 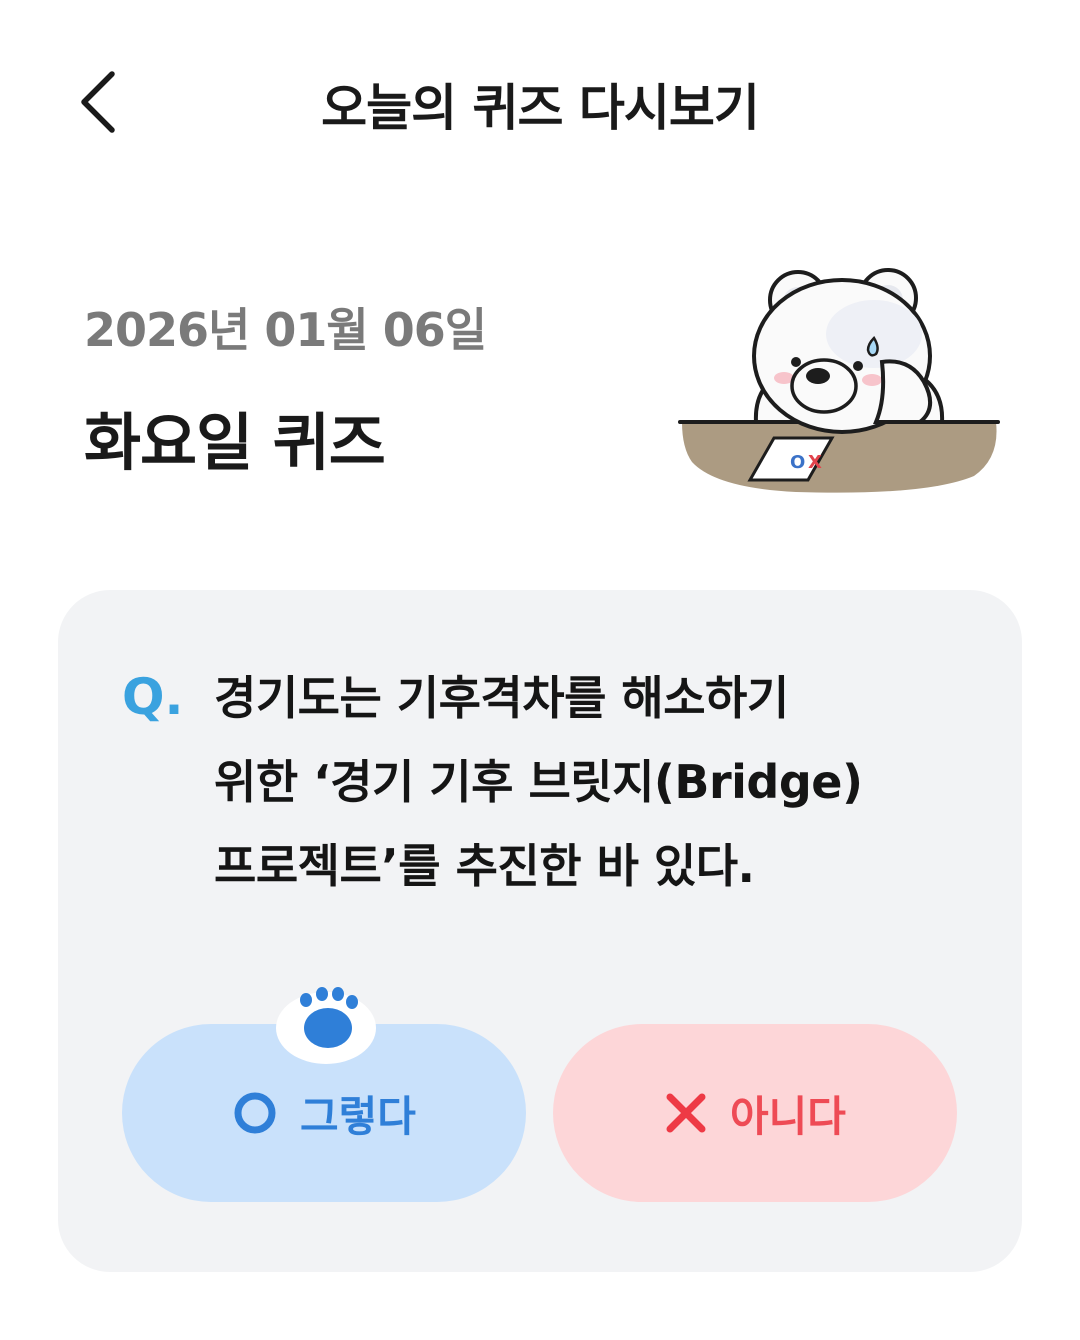 What do you see at coordinates (538, 782) in the screenshot?
I see `question-line: 위한 ‘경기 기후 브릿지(Bridge)` at bounding box center [538, 782].